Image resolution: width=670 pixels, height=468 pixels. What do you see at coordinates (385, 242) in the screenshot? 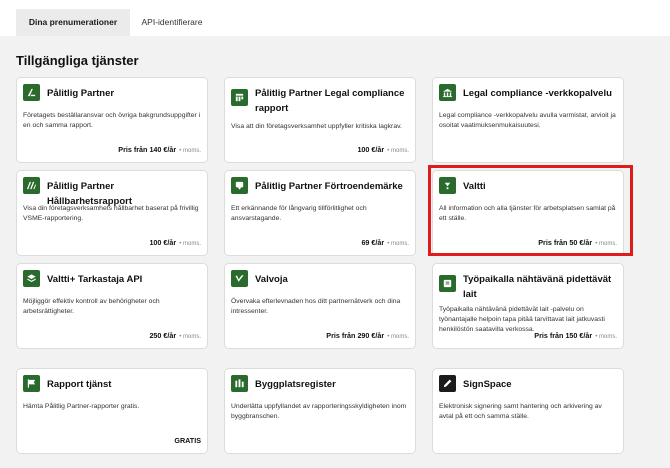
I see `service-price: 69 €/år • moms.` at bounding box center [385, 242].